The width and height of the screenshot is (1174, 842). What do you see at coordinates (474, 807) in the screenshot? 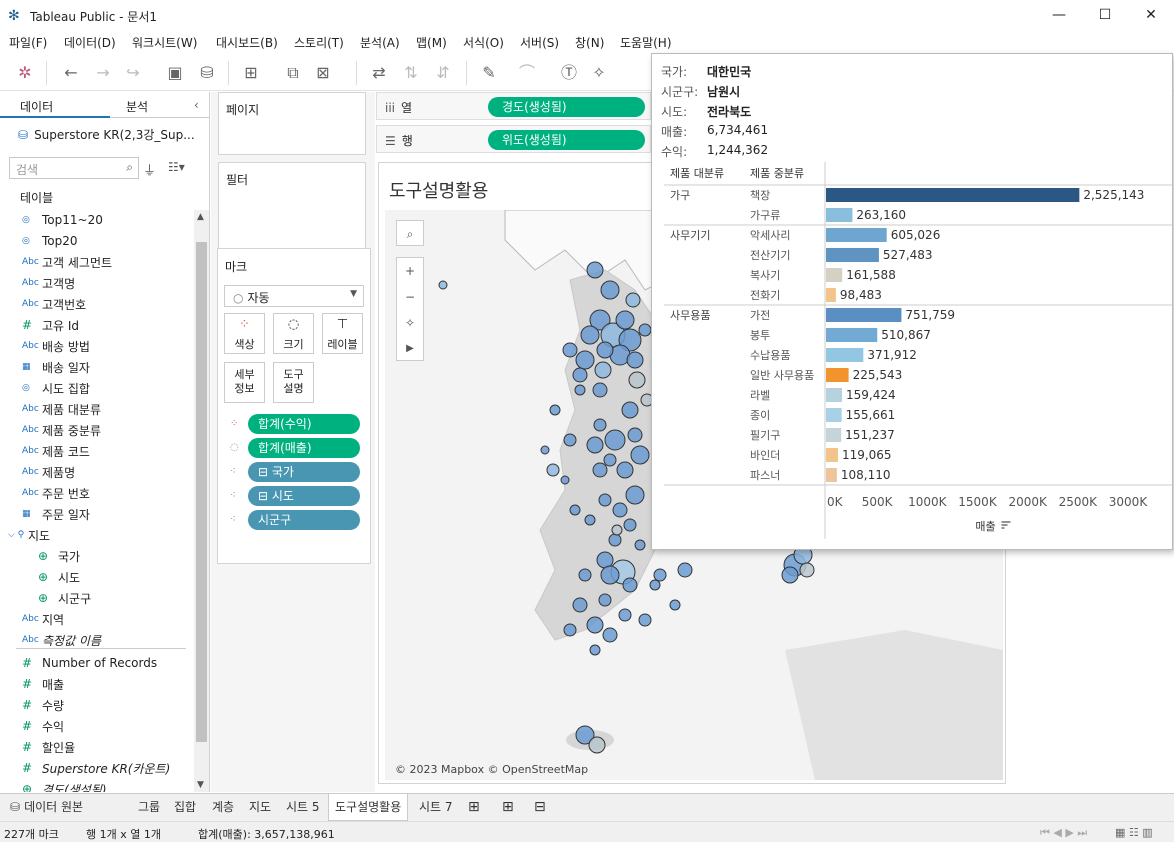
I see `new-worksheet-icon: ⊞` at bounding box center [474, 807].